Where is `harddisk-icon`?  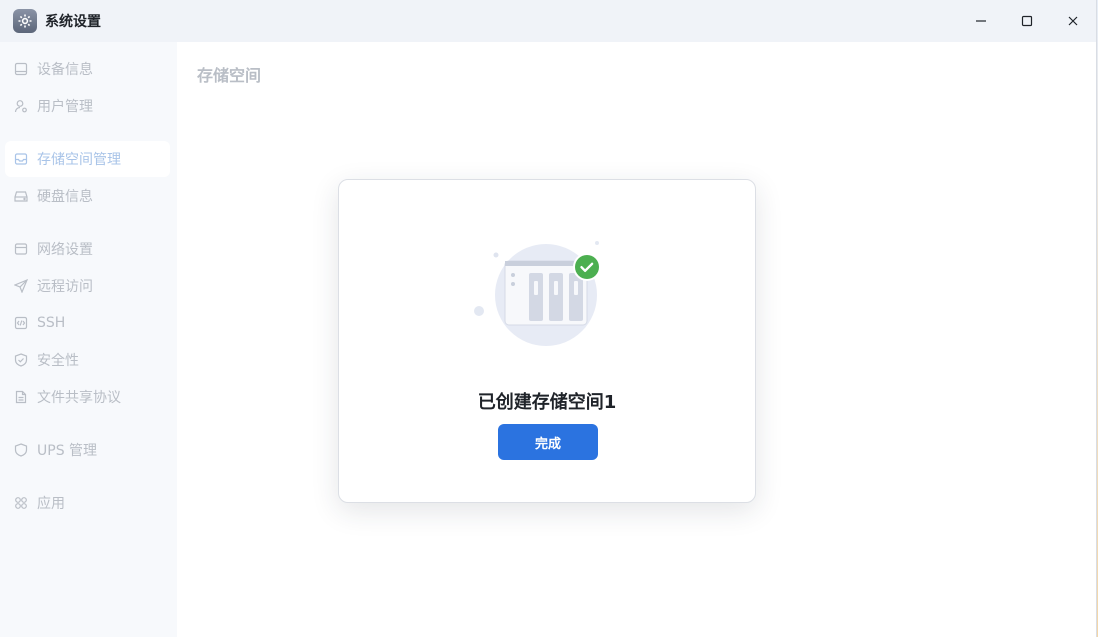 harddisk-icon is located at coordinates (21, 196).